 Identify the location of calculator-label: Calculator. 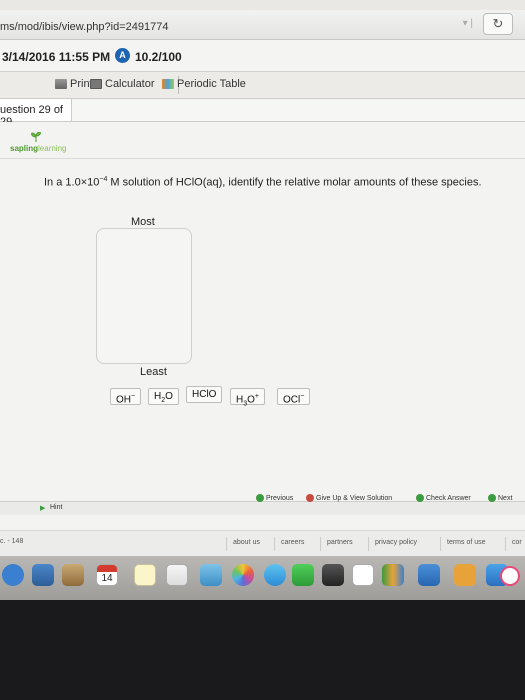
(130, 84).